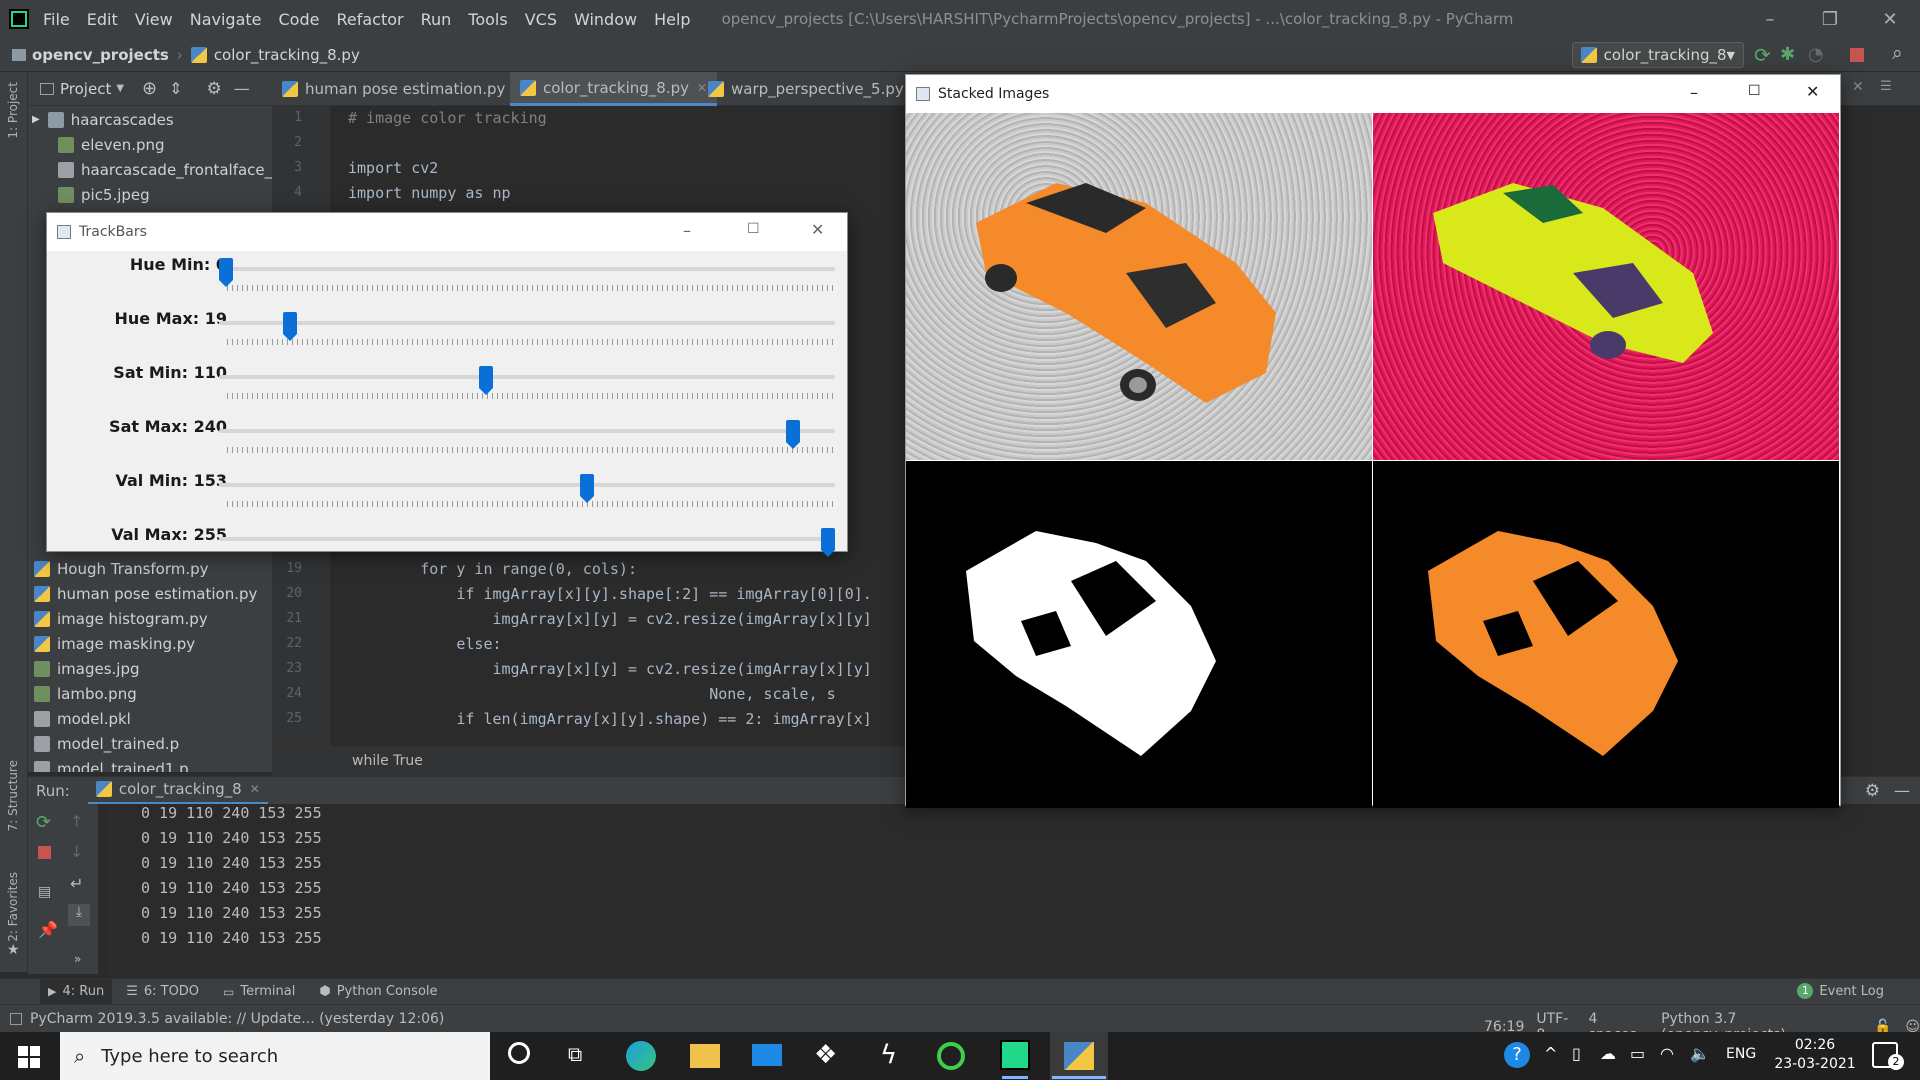 The image size is (1920, 1080). I want to click on menu-tools: Tools, so click(487, 19).